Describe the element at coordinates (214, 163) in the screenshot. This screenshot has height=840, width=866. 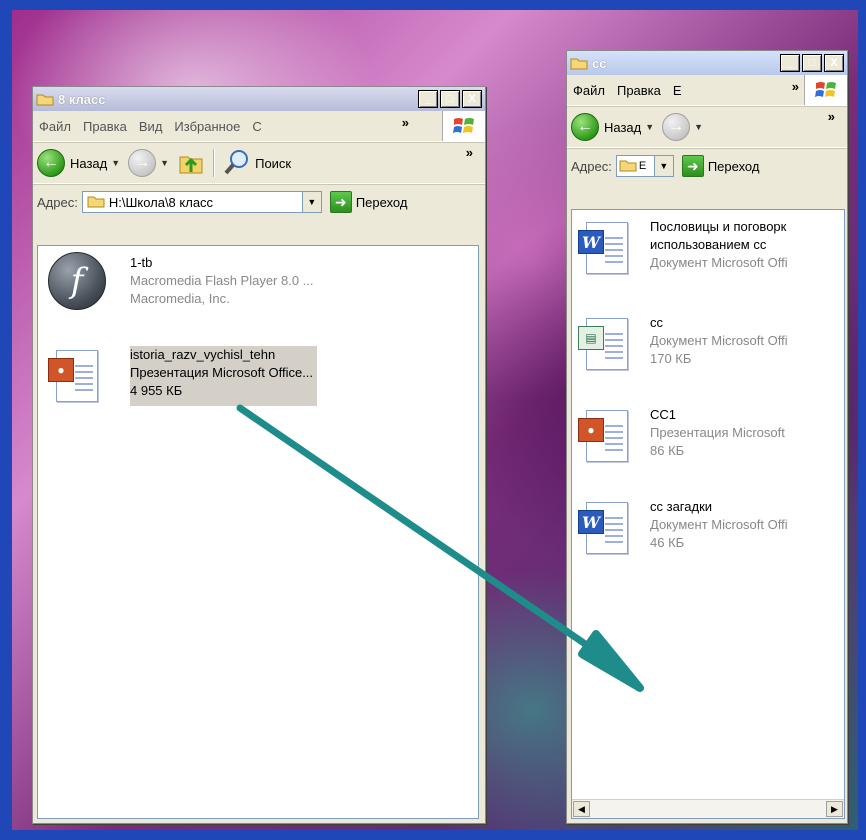
I see `toolbar-separator` at that location.